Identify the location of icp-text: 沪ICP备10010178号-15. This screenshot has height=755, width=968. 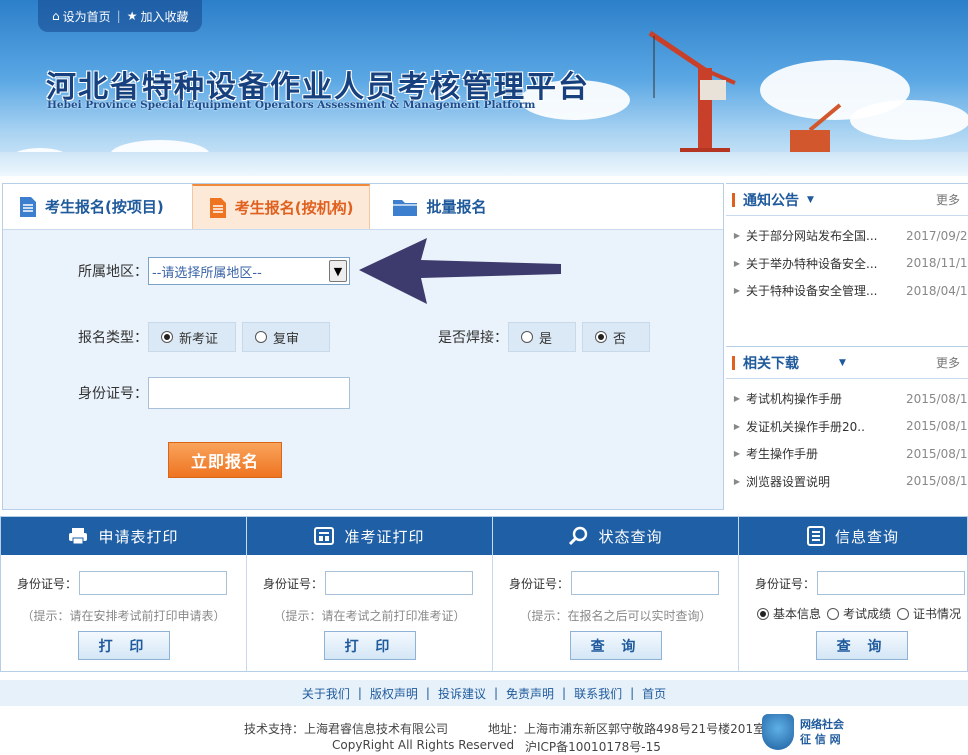
(593, 747).